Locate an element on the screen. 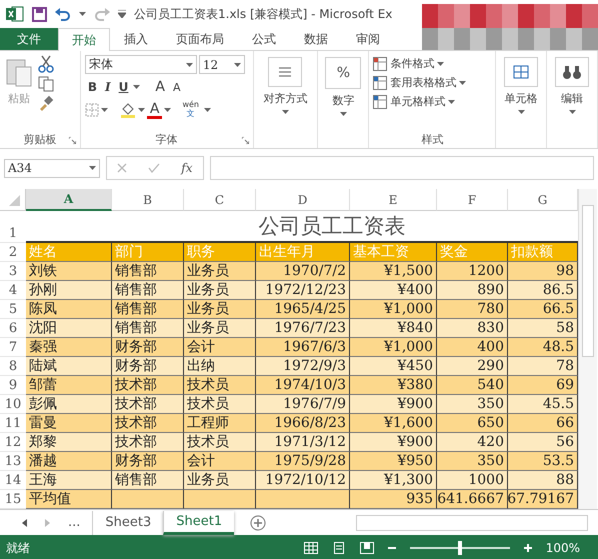 Image resolution: width=598 pixels, height=559 pixels. status-text: 就绪 is located at coordinates (18, 548).